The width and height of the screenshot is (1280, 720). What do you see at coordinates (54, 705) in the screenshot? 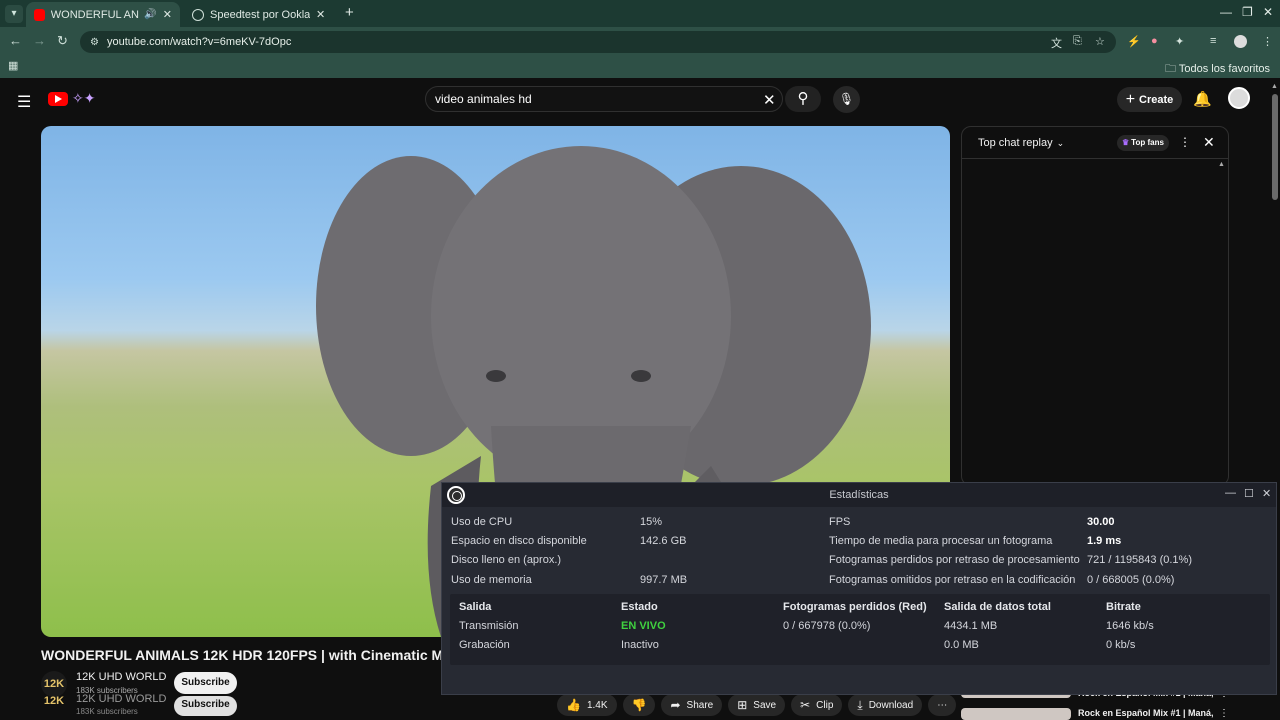
I see `channel-avatar-sticky: 12K` at bounding box center [54, 705].